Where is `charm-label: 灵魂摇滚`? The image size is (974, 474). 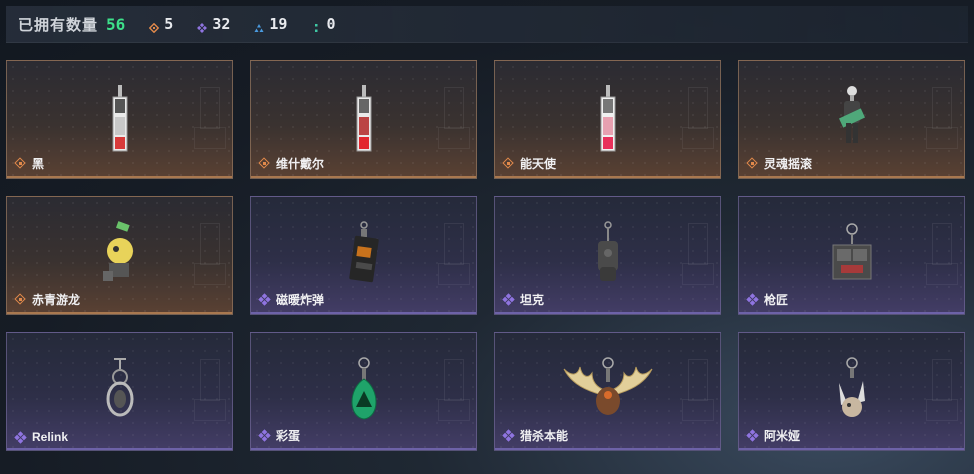 charm-label: 灵魂摇滚 is located at coordinates (779, 163).